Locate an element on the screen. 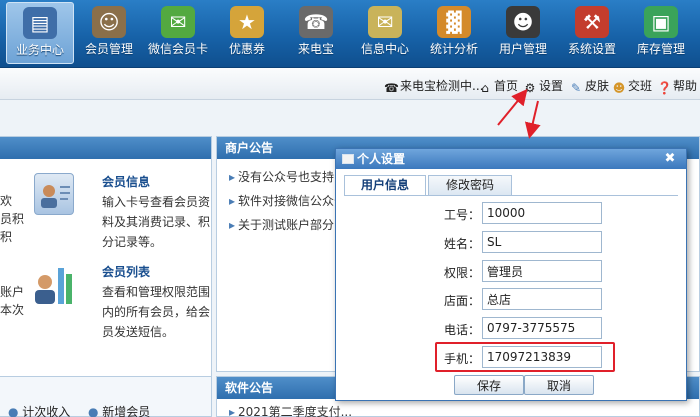  cut-text-5: 本次 is located at coordinates (12, 310).